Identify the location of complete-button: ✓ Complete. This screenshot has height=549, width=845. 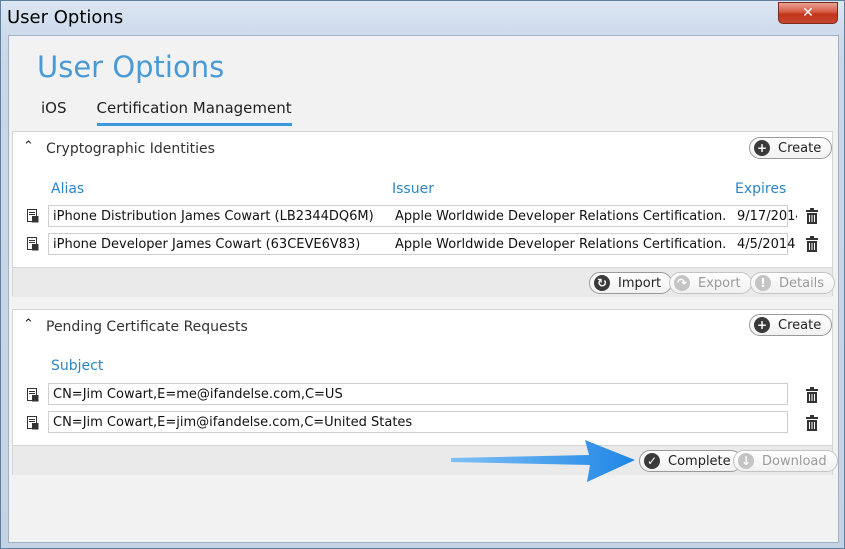
(690, 461).